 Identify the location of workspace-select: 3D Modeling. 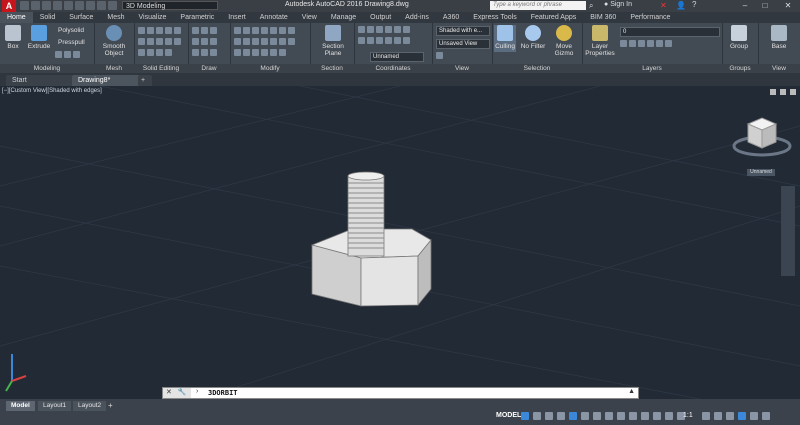
(170, 5).